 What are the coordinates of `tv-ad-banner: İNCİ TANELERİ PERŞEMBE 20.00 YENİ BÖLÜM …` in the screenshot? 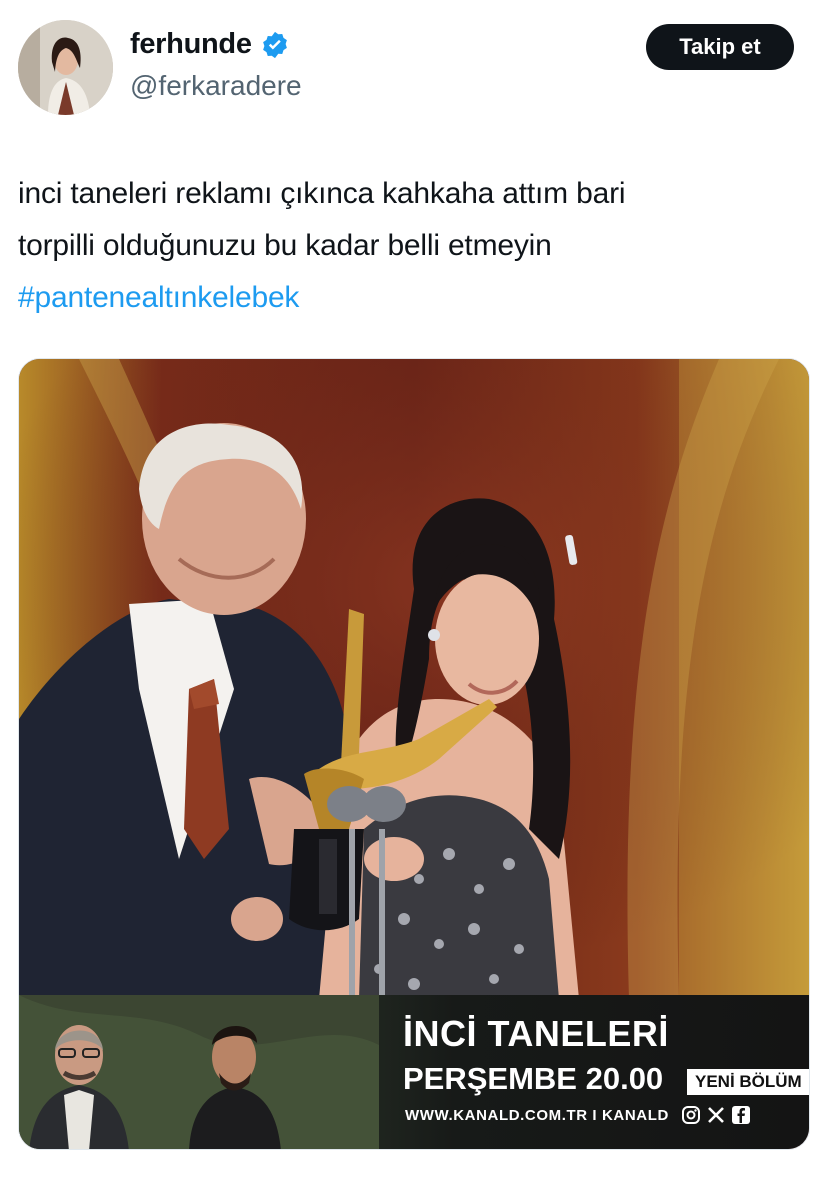 It's located at (414, 1072).